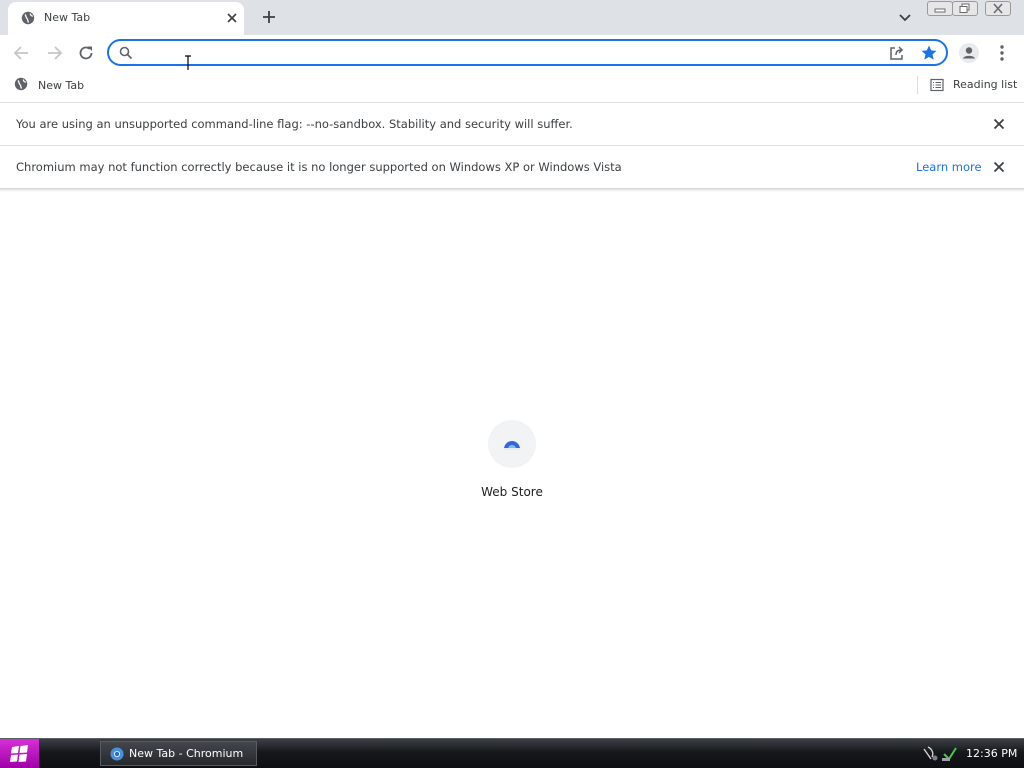 This screenshot has width=1024, height=768. I want to click on bookmarks-bar: New Tab Reading list, so click(512, 86).